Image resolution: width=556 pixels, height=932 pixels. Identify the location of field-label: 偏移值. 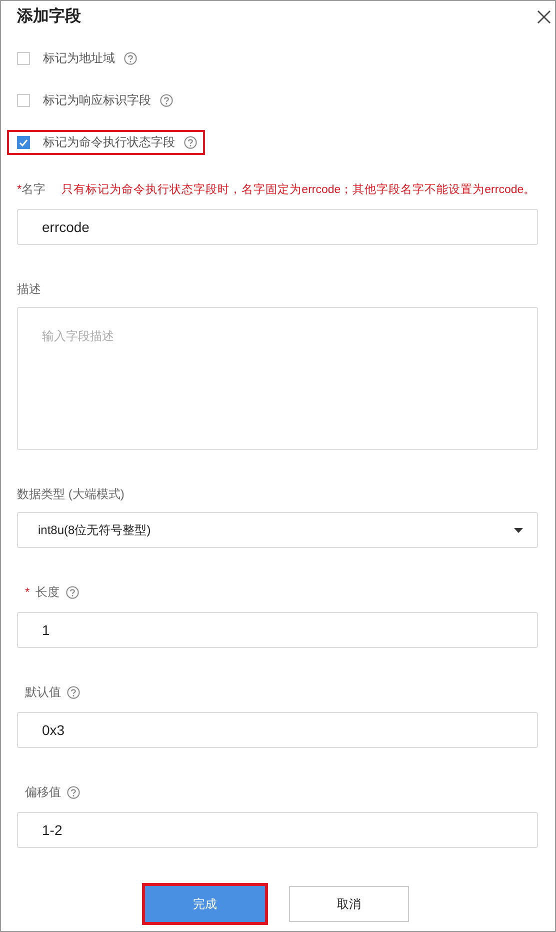
(43, 792).